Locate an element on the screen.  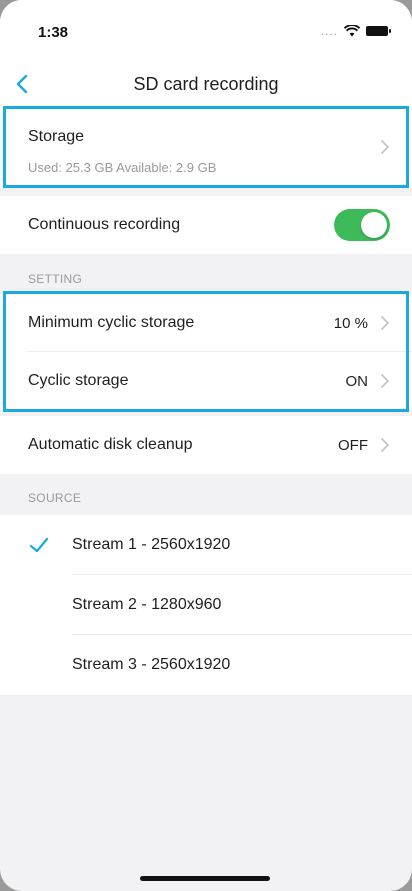
cyclic-storage-label: Cyclic storage is located at coordinates (78, 380).